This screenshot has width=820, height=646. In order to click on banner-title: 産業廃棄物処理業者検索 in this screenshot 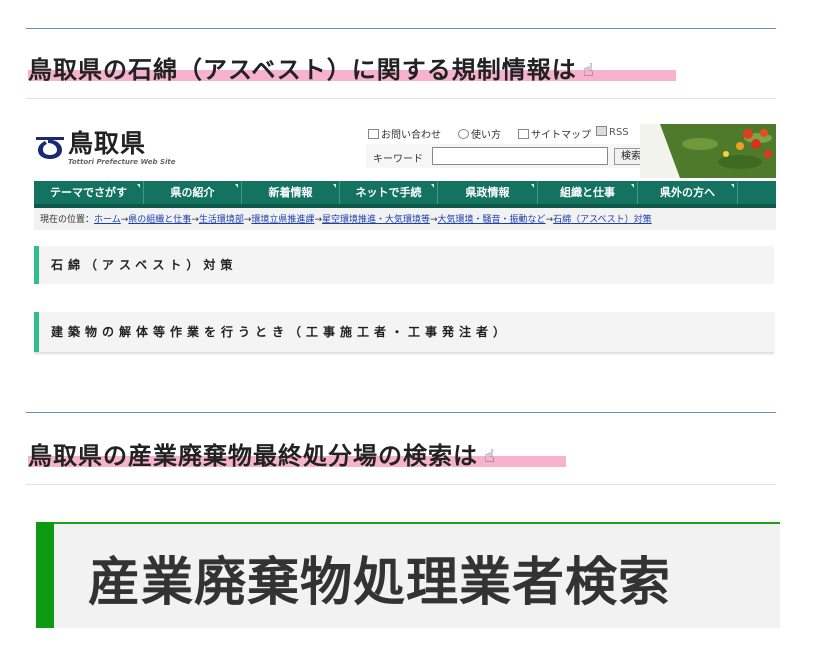, I will do `click(380, 583)`.